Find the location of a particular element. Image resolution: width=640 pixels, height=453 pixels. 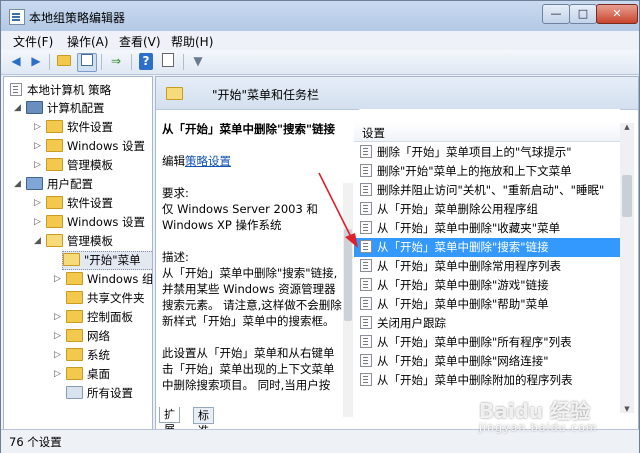

tree-item-u-software: 软件设置 is located at coordinates (79, 203).